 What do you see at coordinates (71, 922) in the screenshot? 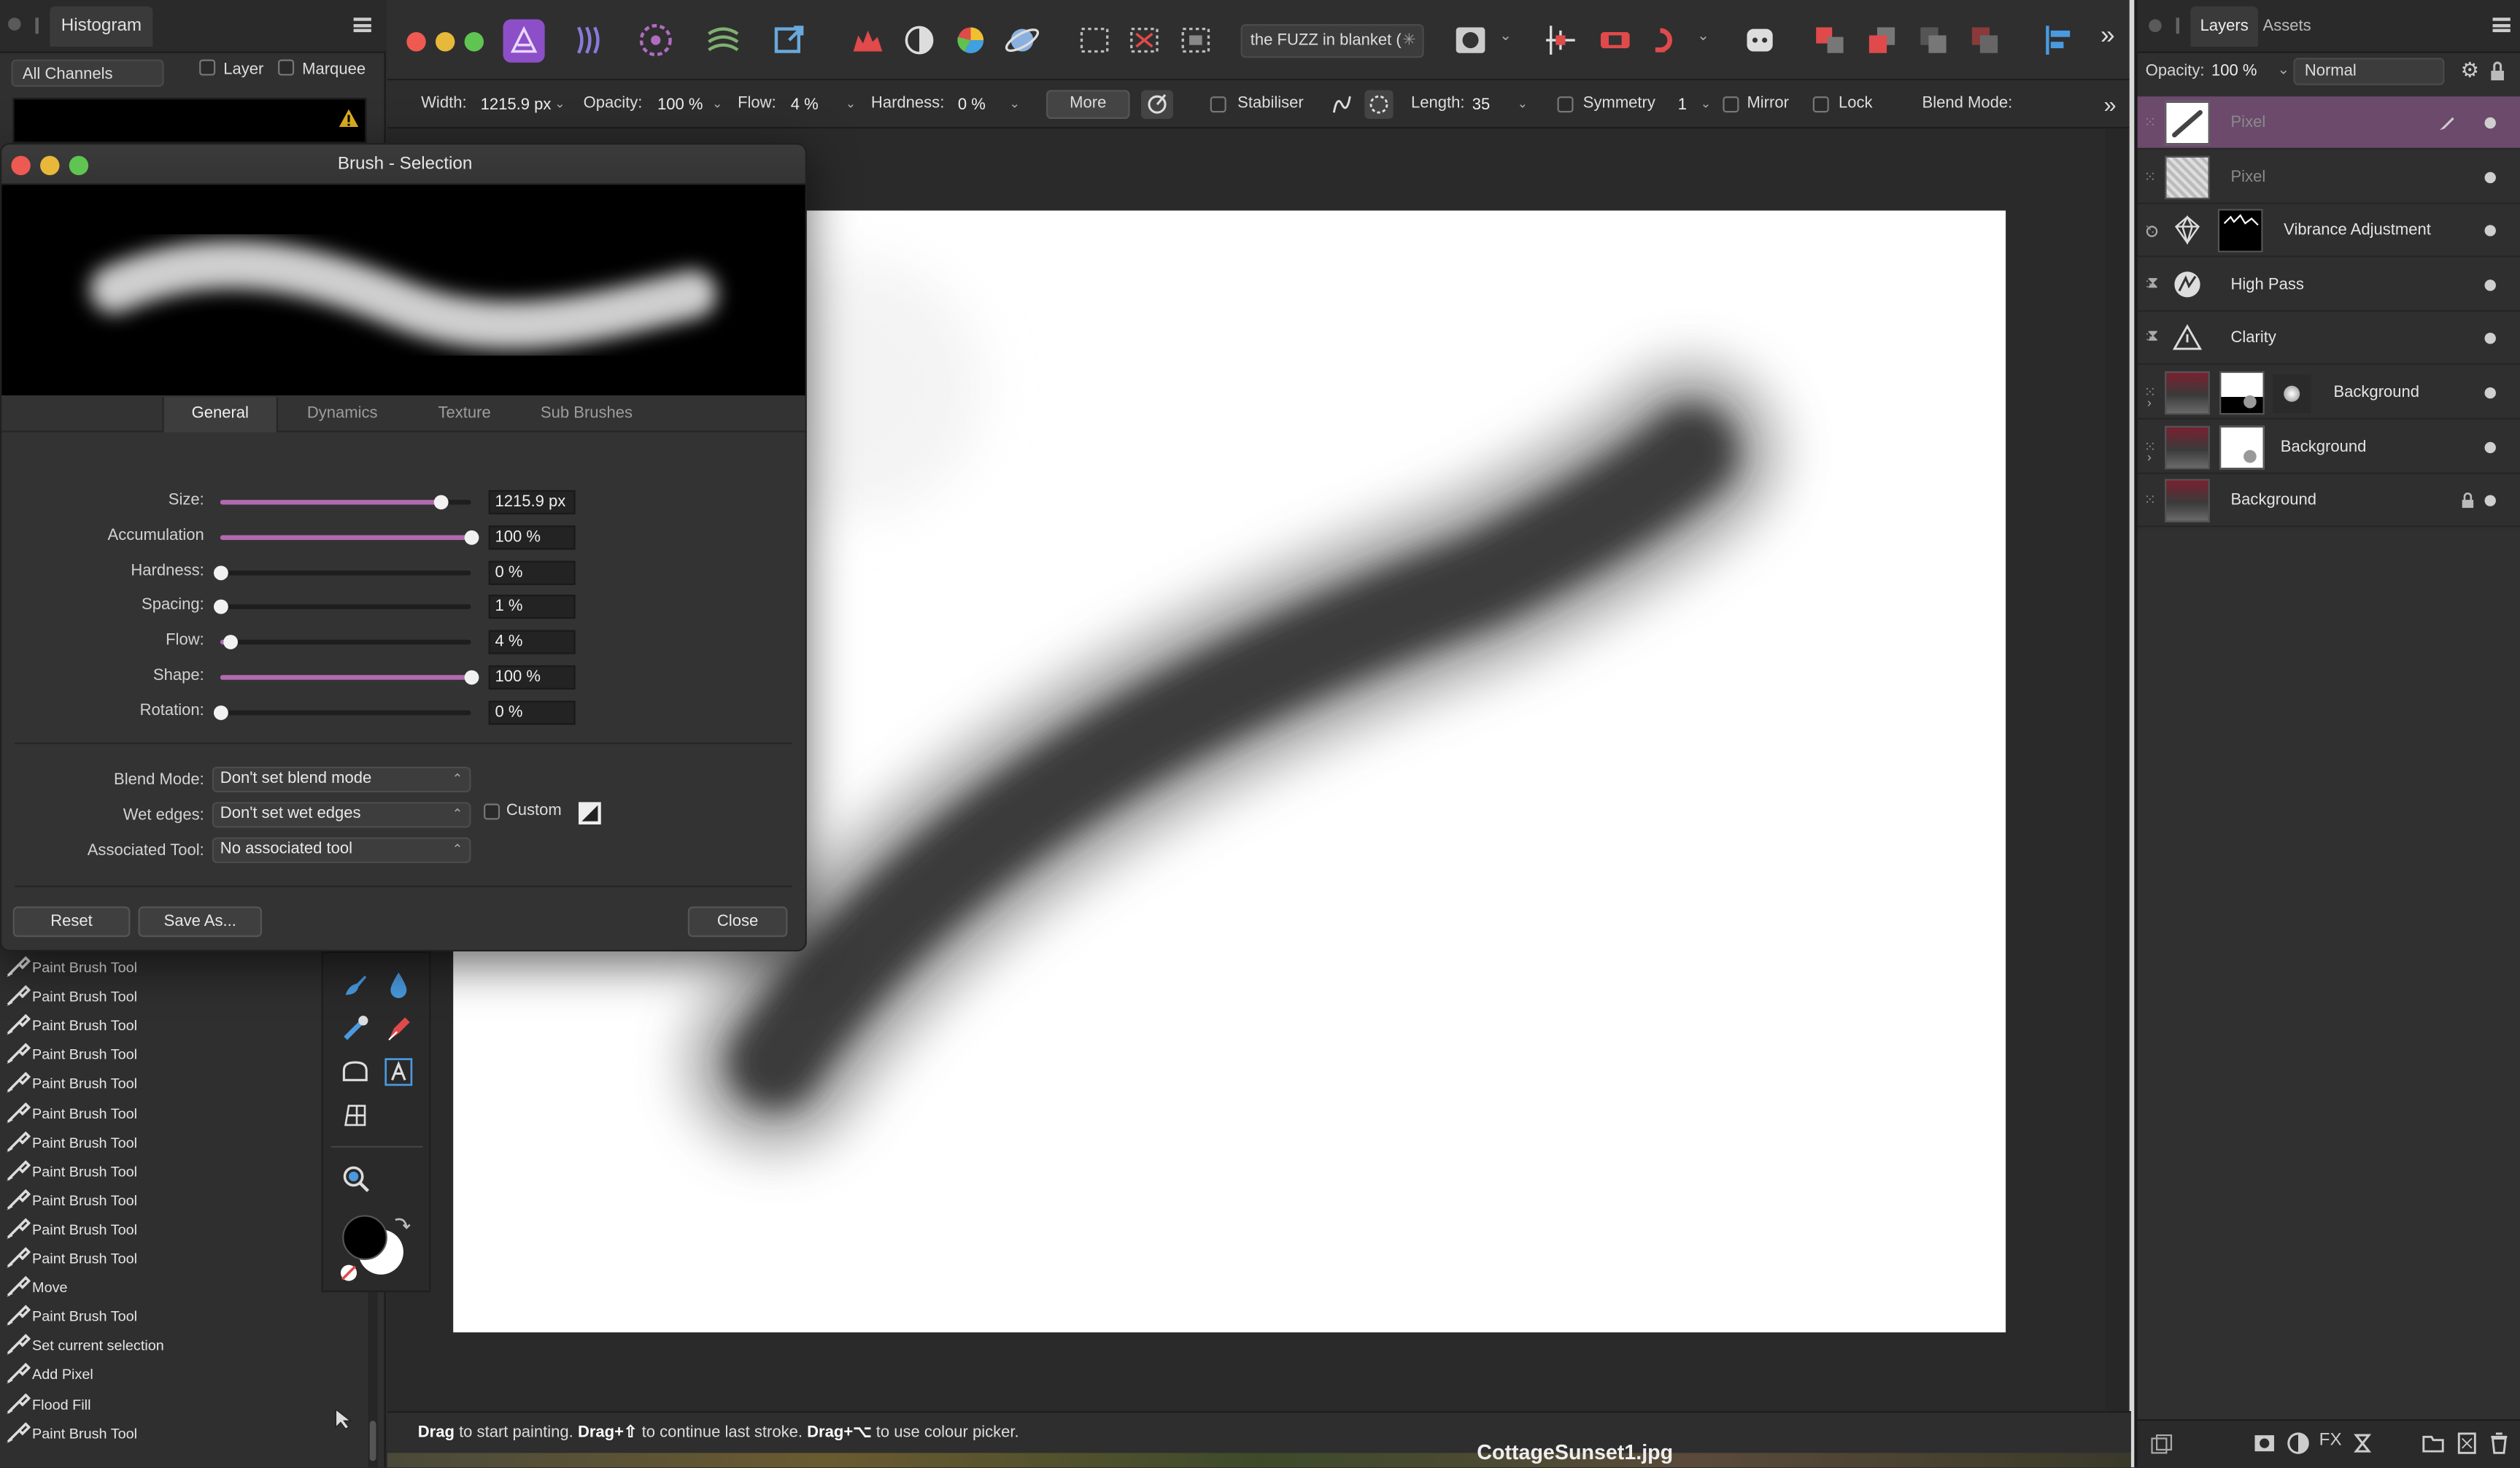
I see `reset-button: Reset` at bounding box center [71, 922].